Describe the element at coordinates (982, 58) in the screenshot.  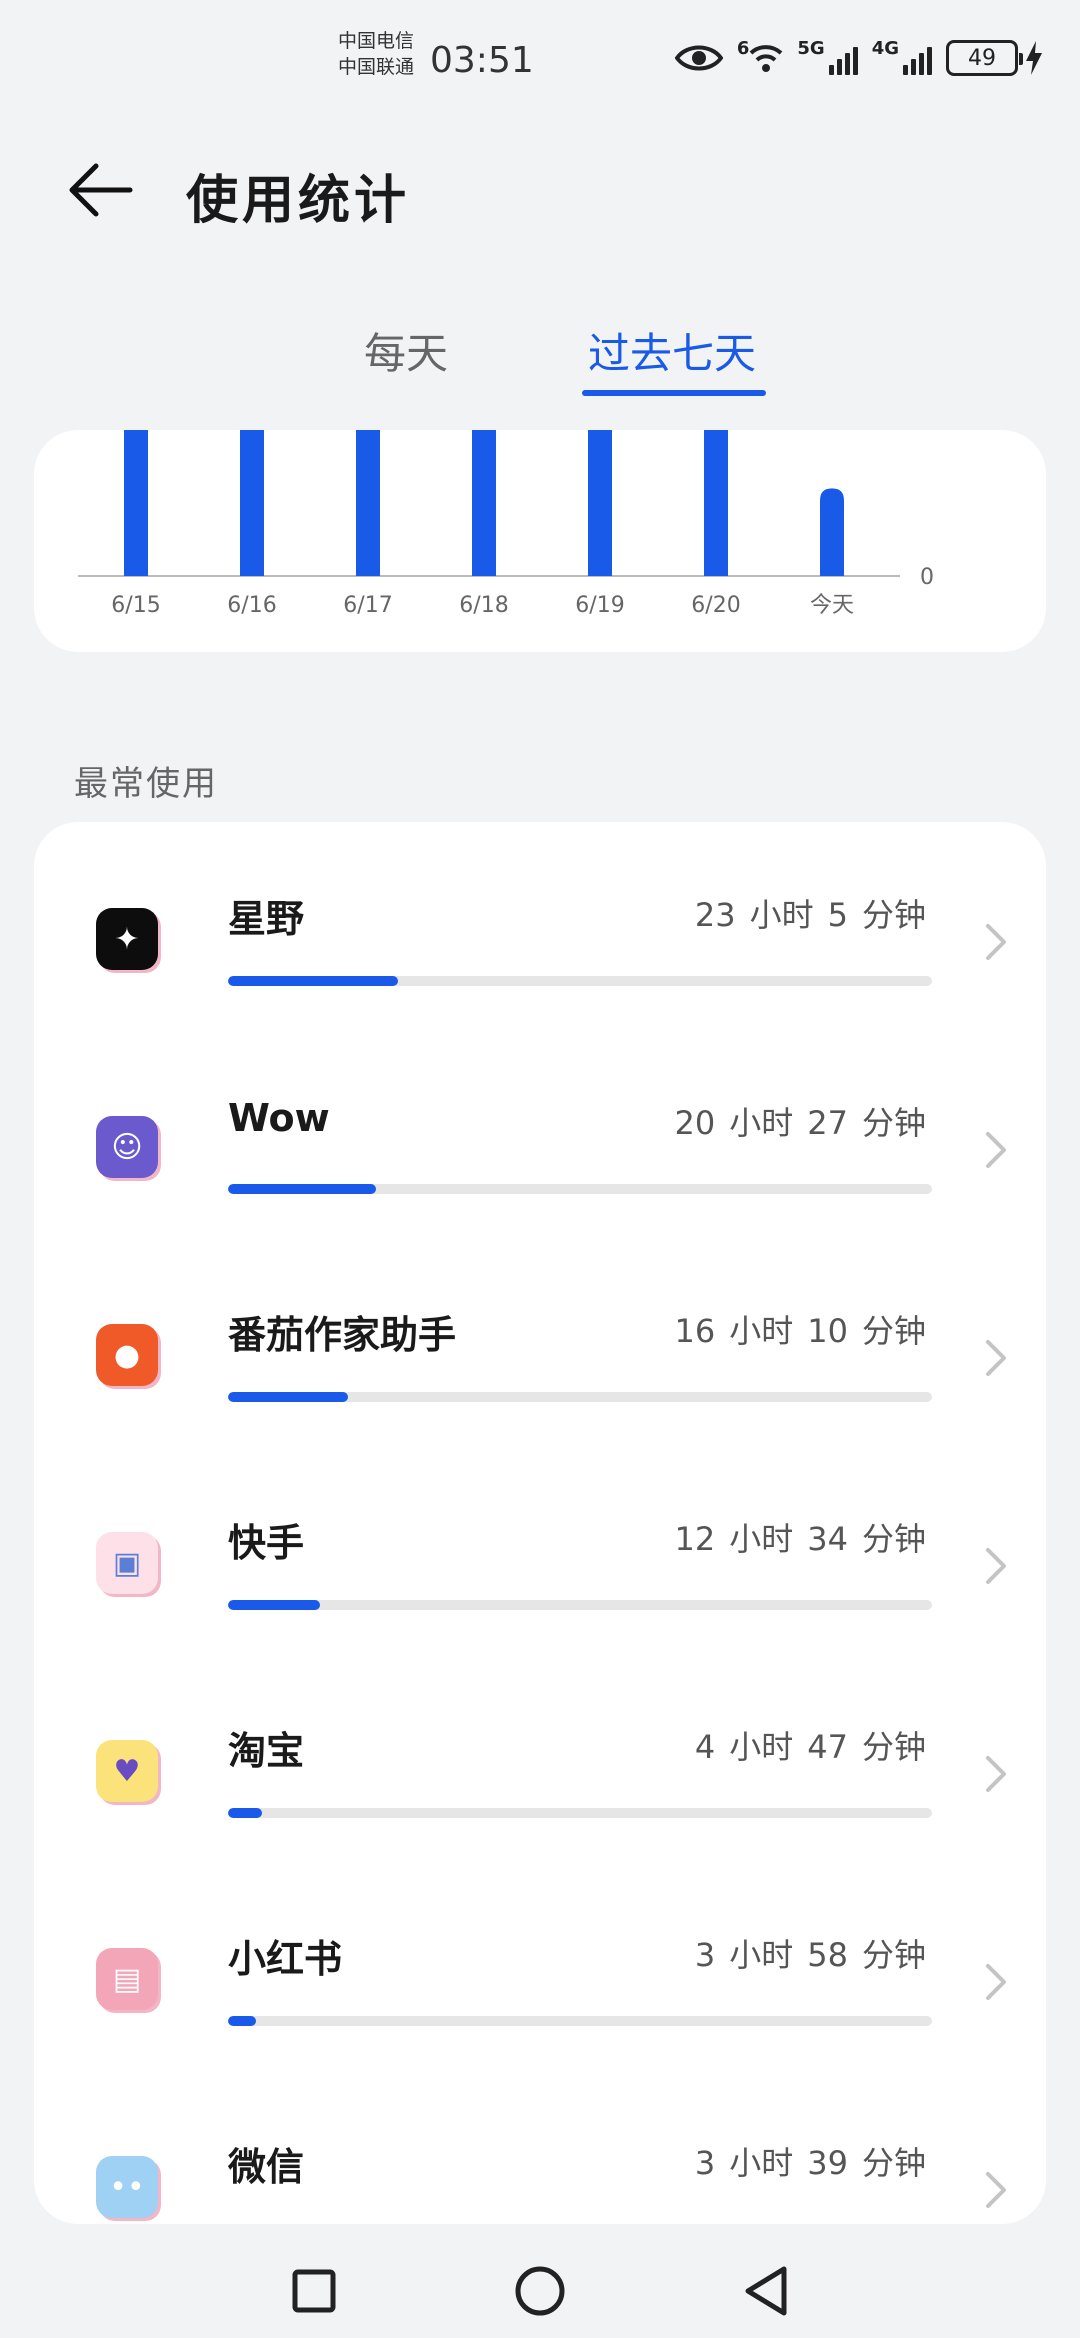
I see `battery-level: 49` at that location.